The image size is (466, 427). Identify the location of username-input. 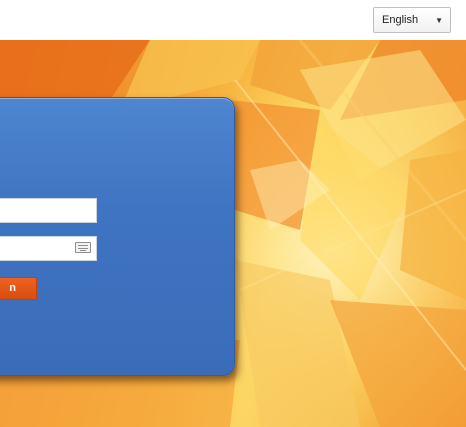
(48, 210).